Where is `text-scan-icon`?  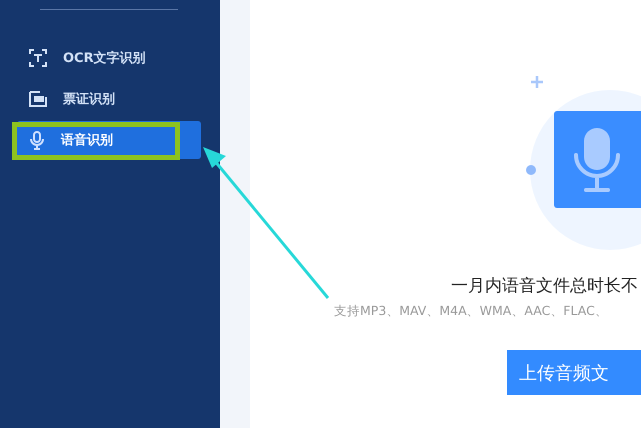
text-scan-icon is located at coordinates (38, 58).